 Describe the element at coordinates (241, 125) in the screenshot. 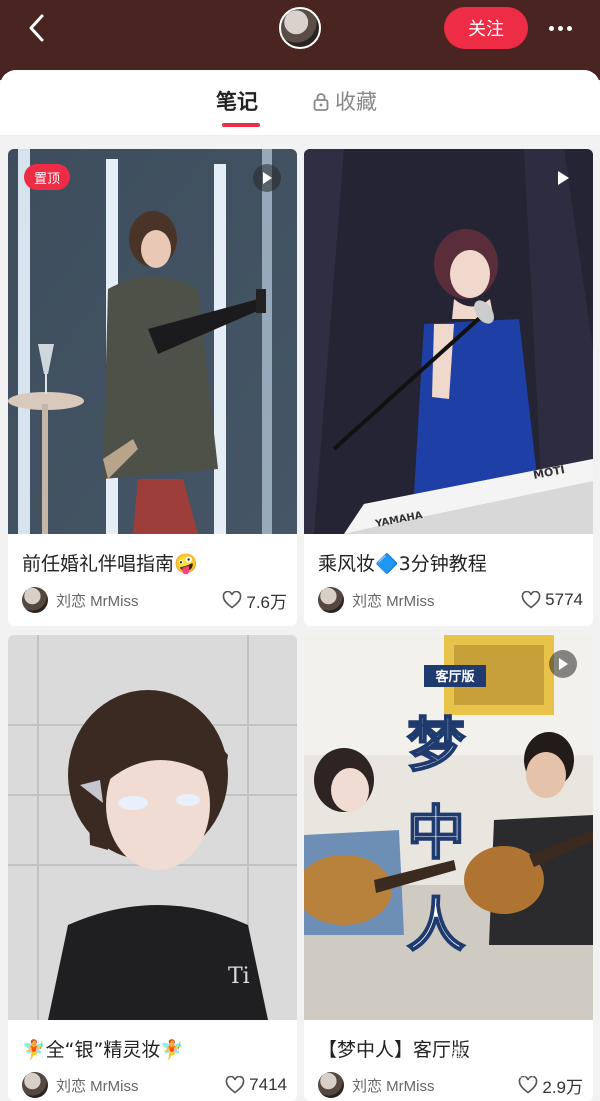

I see `tab-active-indicator` at that location.